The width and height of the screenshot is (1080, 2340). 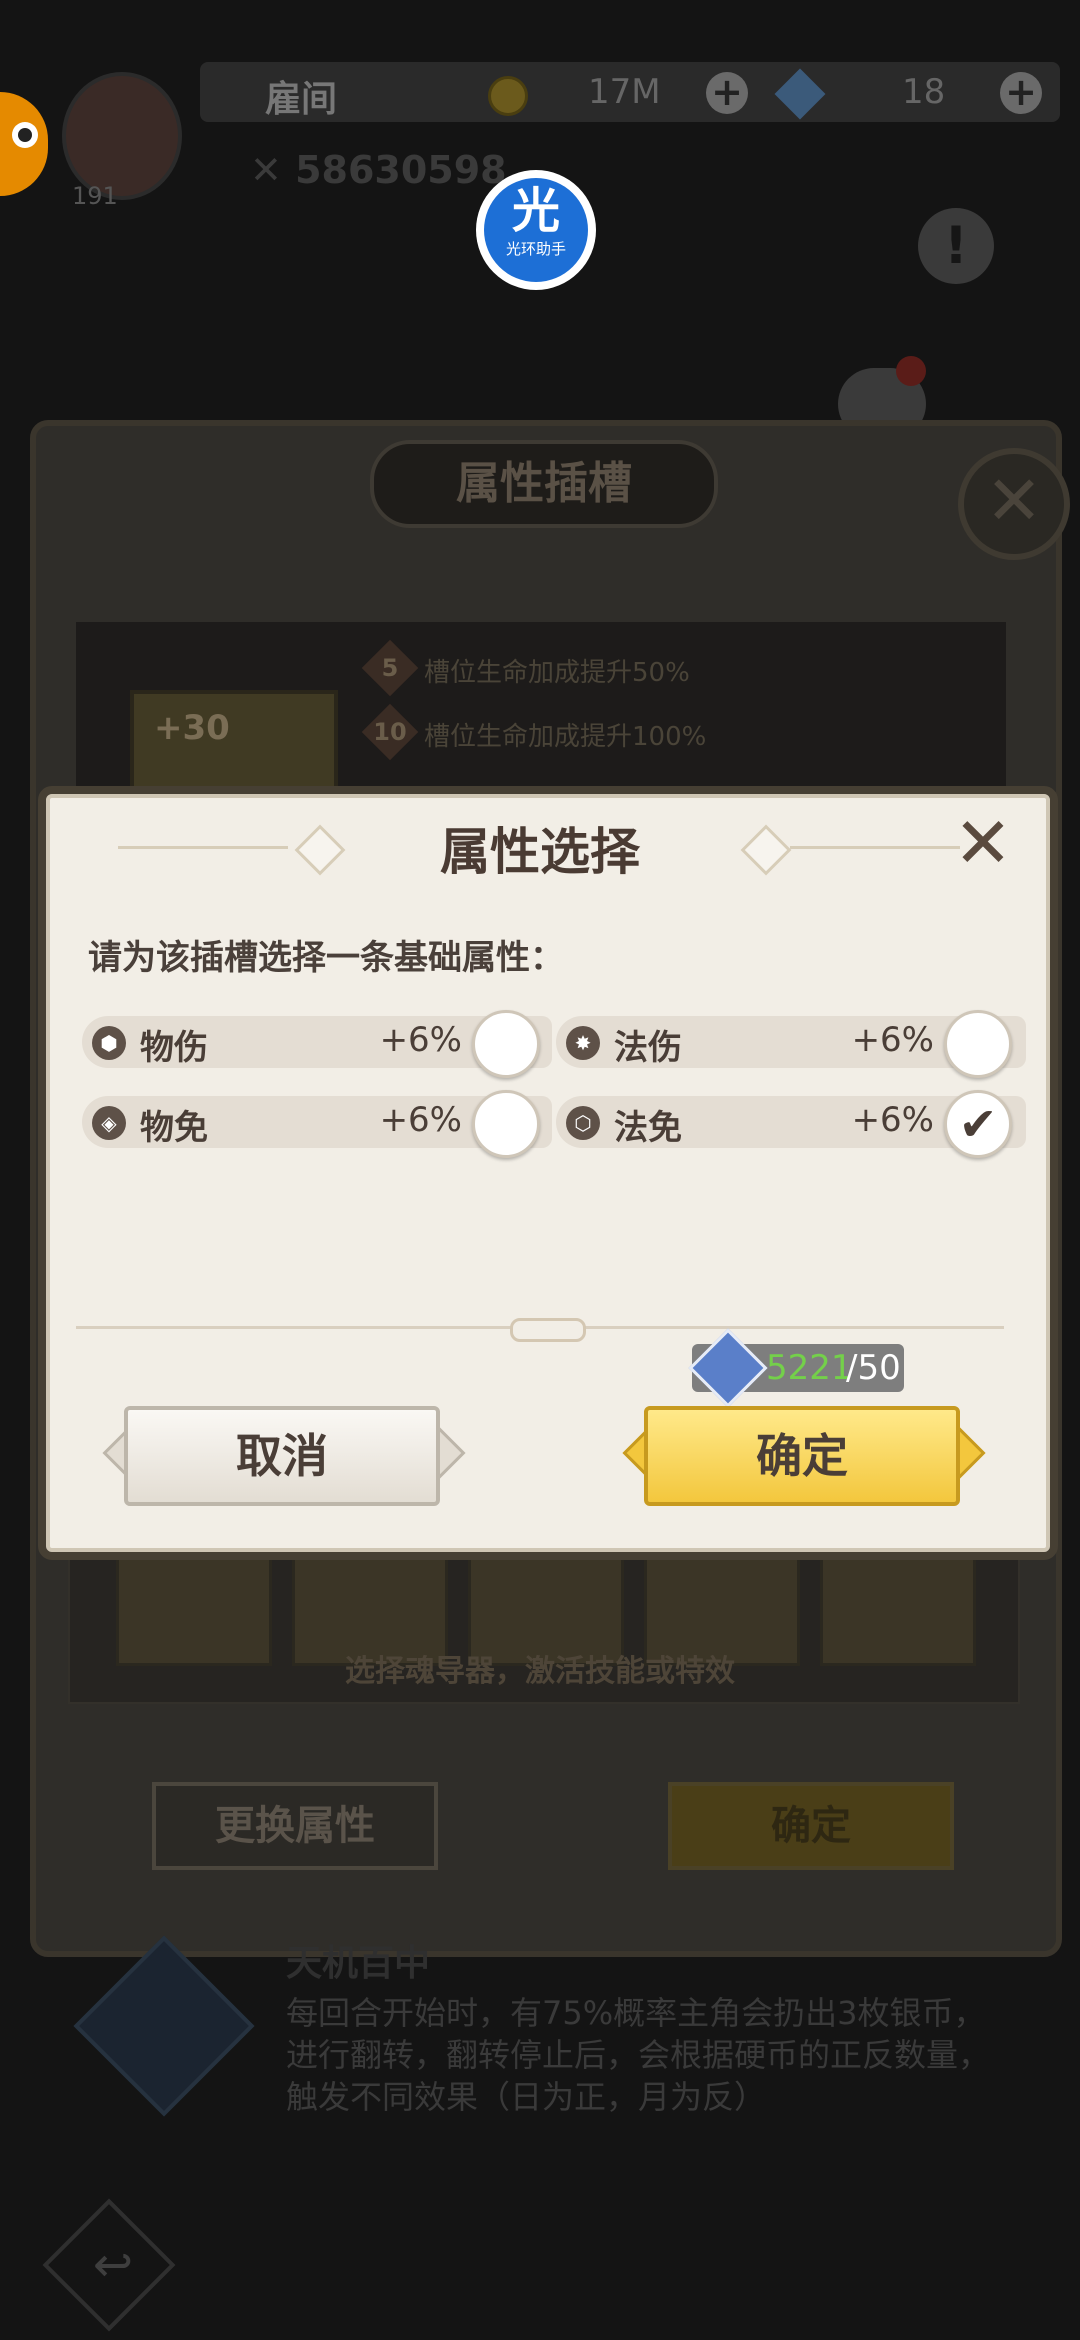 I want to click on combat-power: ✕ 58630598, so click(x=378, y=170).